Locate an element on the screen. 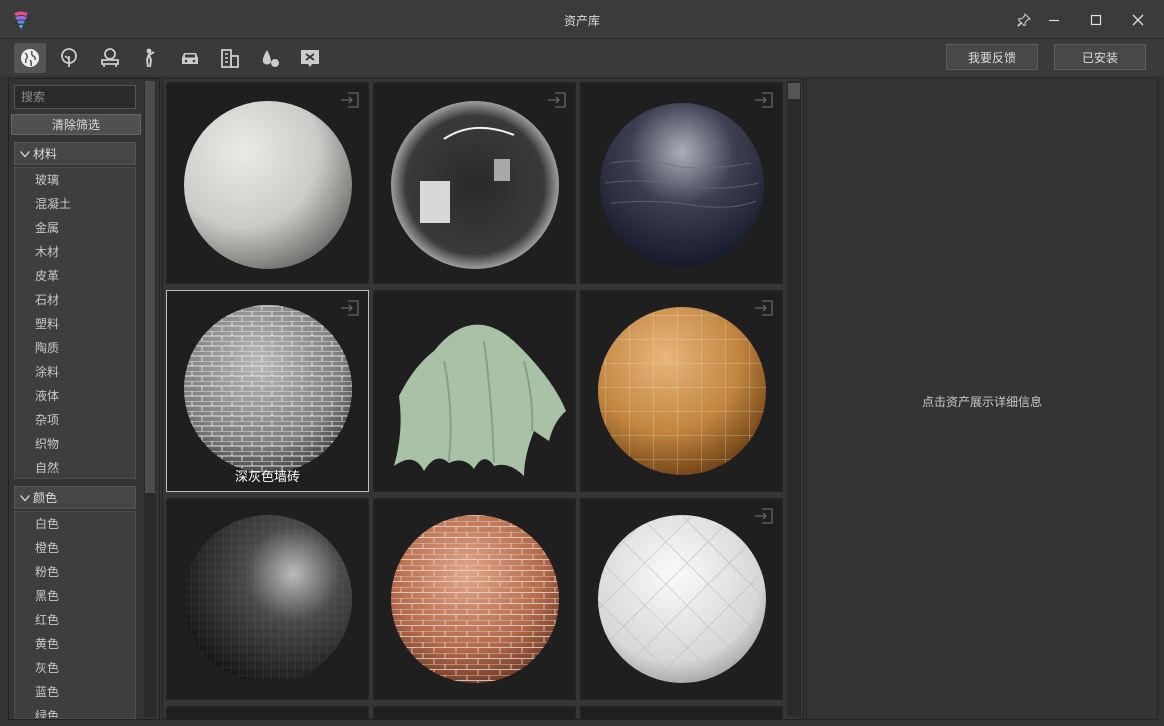  maximize-button is located at coordinates (1096, 20).